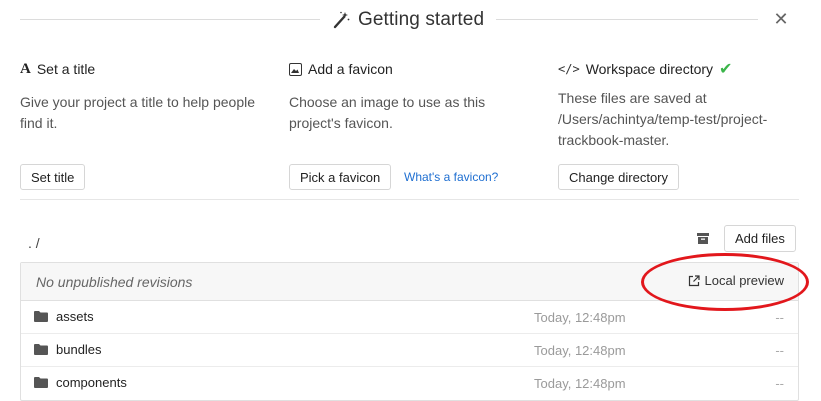 Image resolution: width=821 pixels, height=401 pixels. I want to click on section-divider, so click(409, 199).